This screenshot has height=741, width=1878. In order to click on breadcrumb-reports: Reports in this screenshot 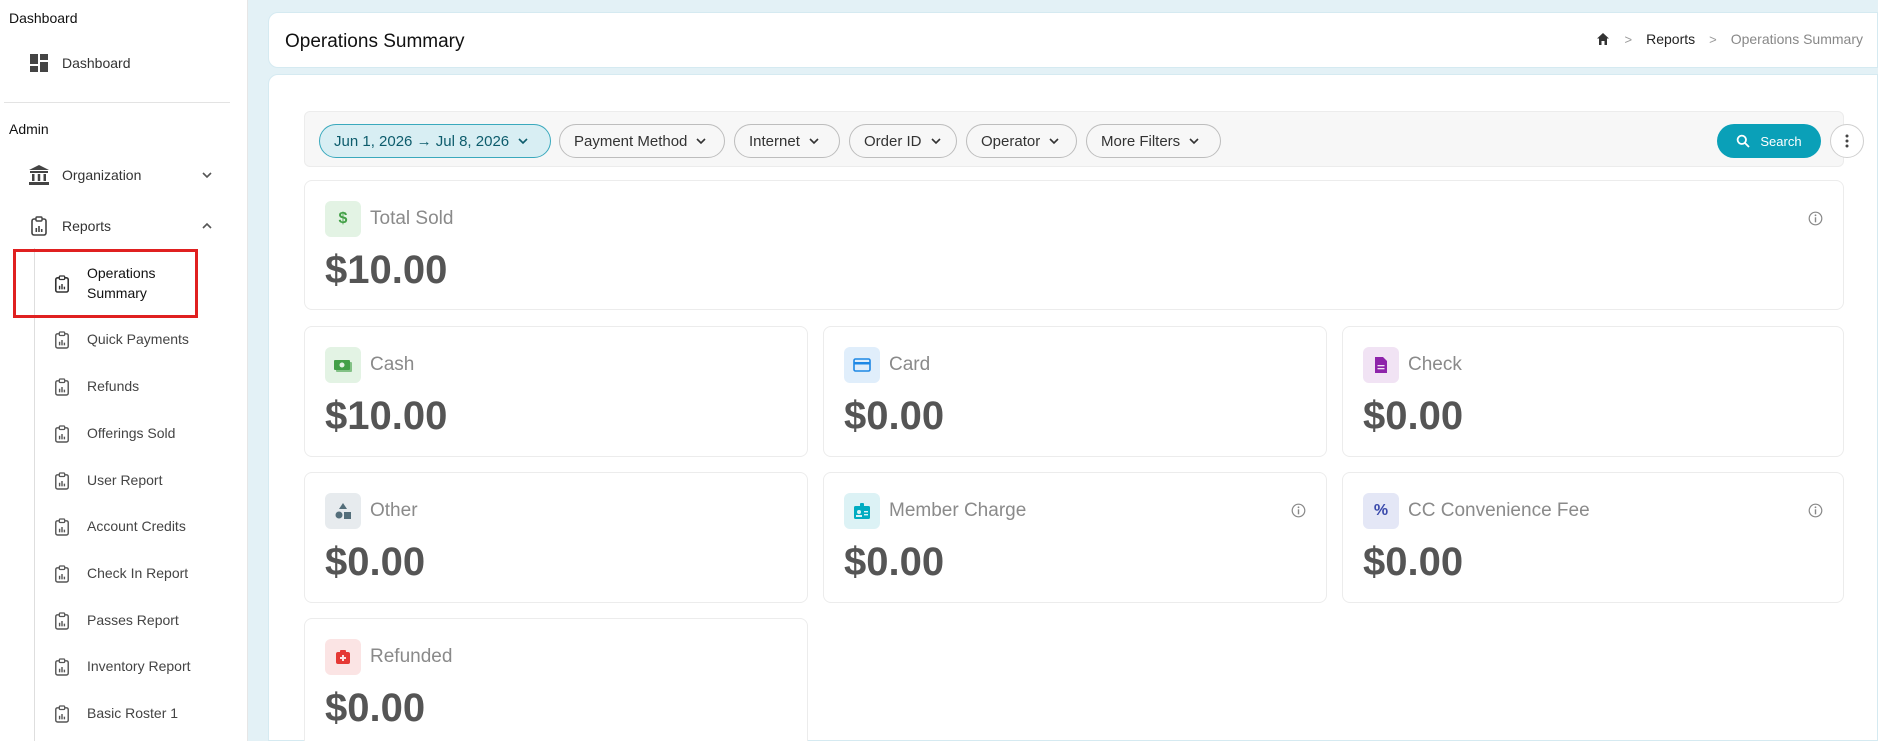, I will do `click(1670, 39)`.